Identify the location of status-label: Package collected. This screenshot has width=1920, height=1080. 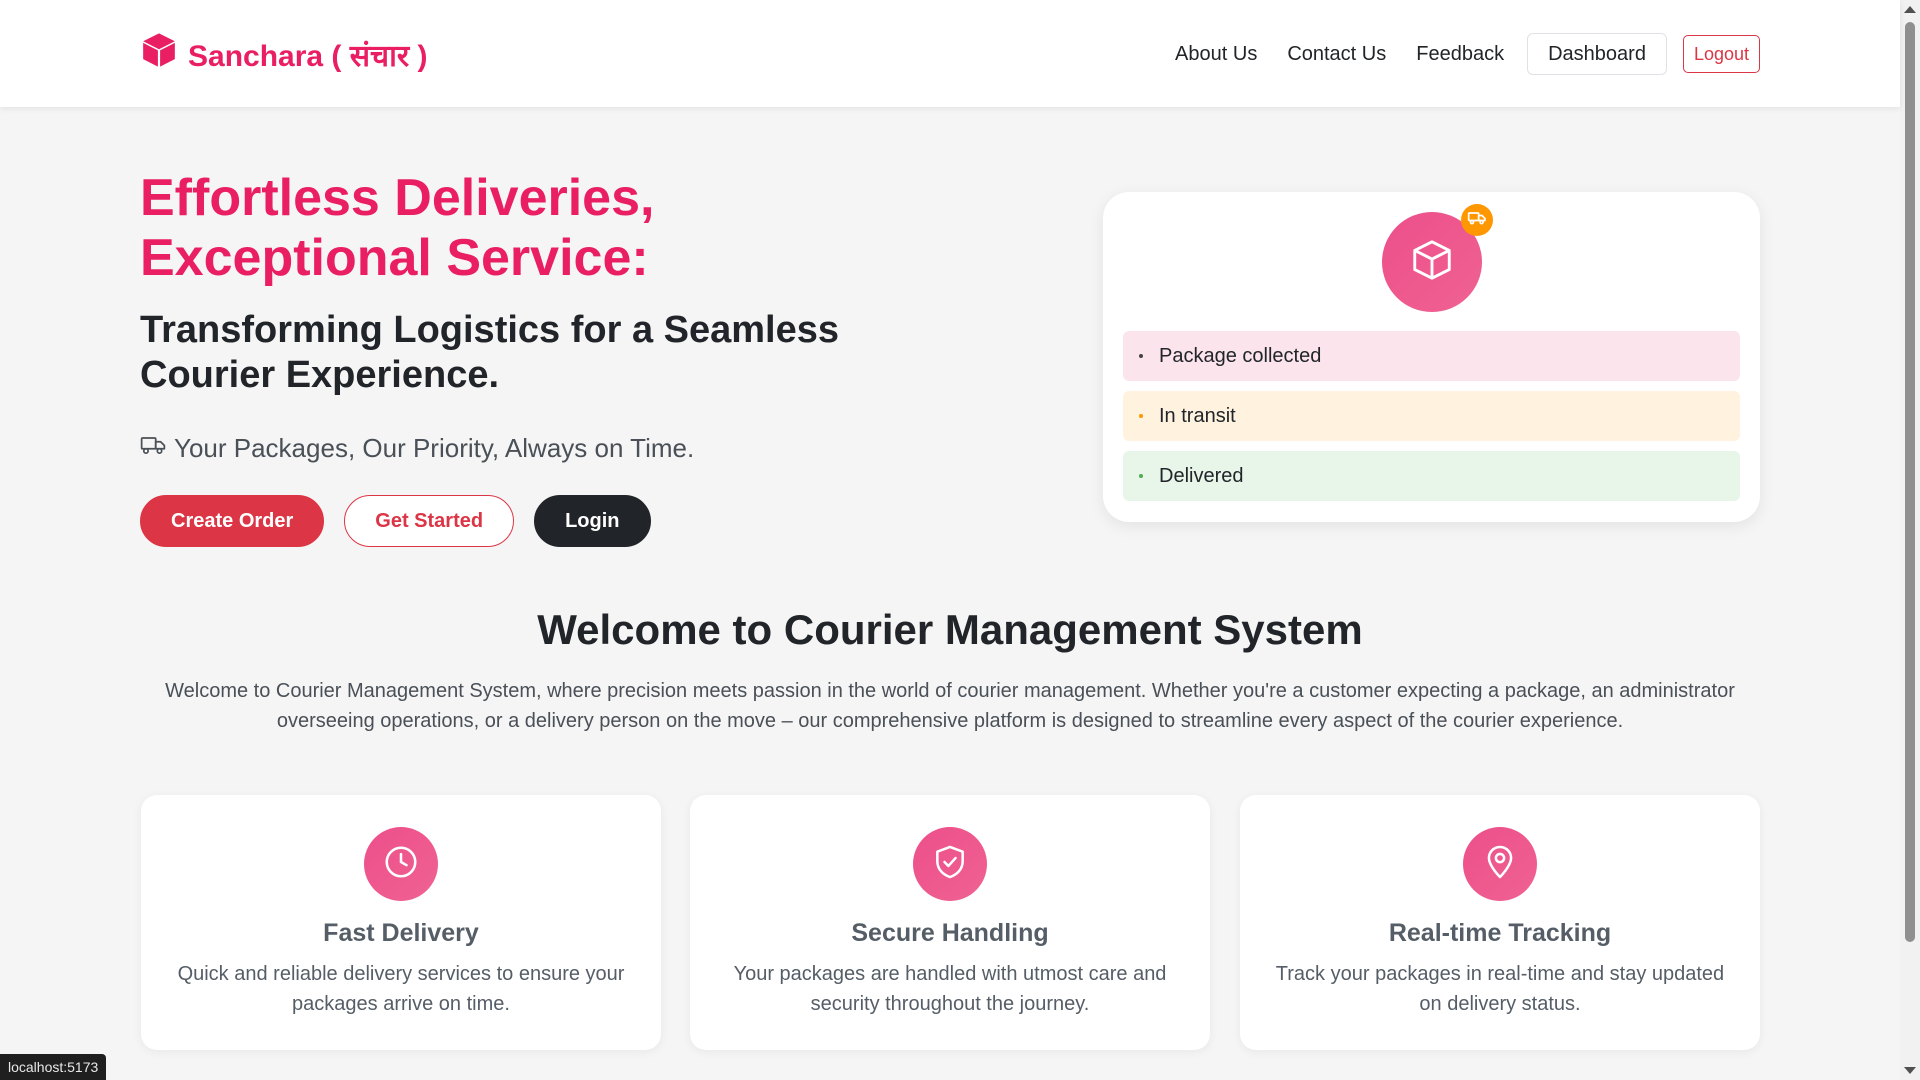
(1240, 355).